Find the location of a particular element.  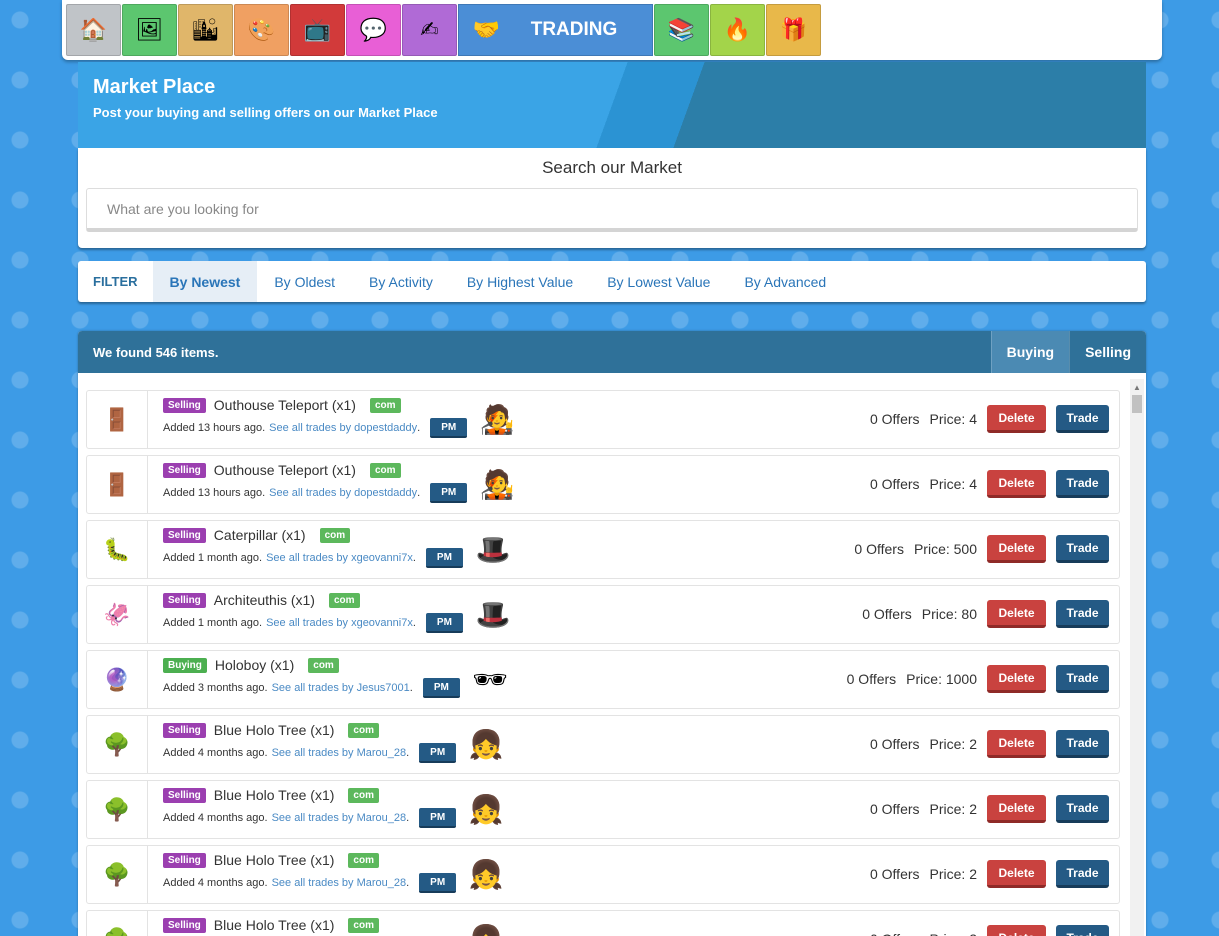

write-icon: ✍ is located at coordinates (429, 30).